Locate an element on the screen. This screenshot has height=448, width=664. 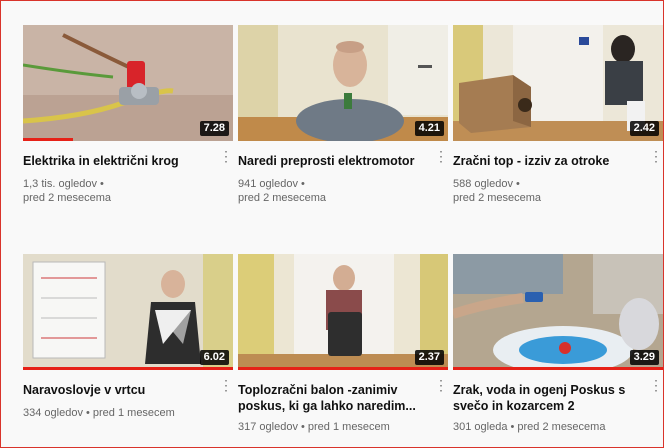
video-title: Naredi preprosti elektromotor is located at coordinates (332, 161).